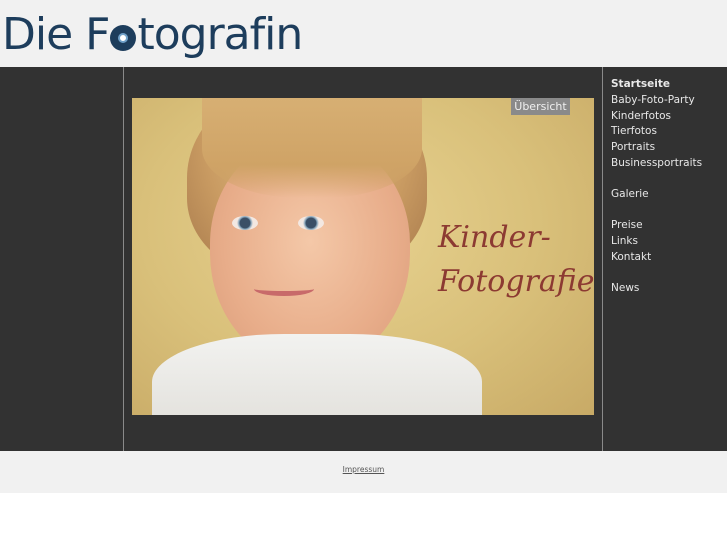 The height and width of the screenshot is (545, 727). I want to click on nav-item-news: News, so click(669, 289).